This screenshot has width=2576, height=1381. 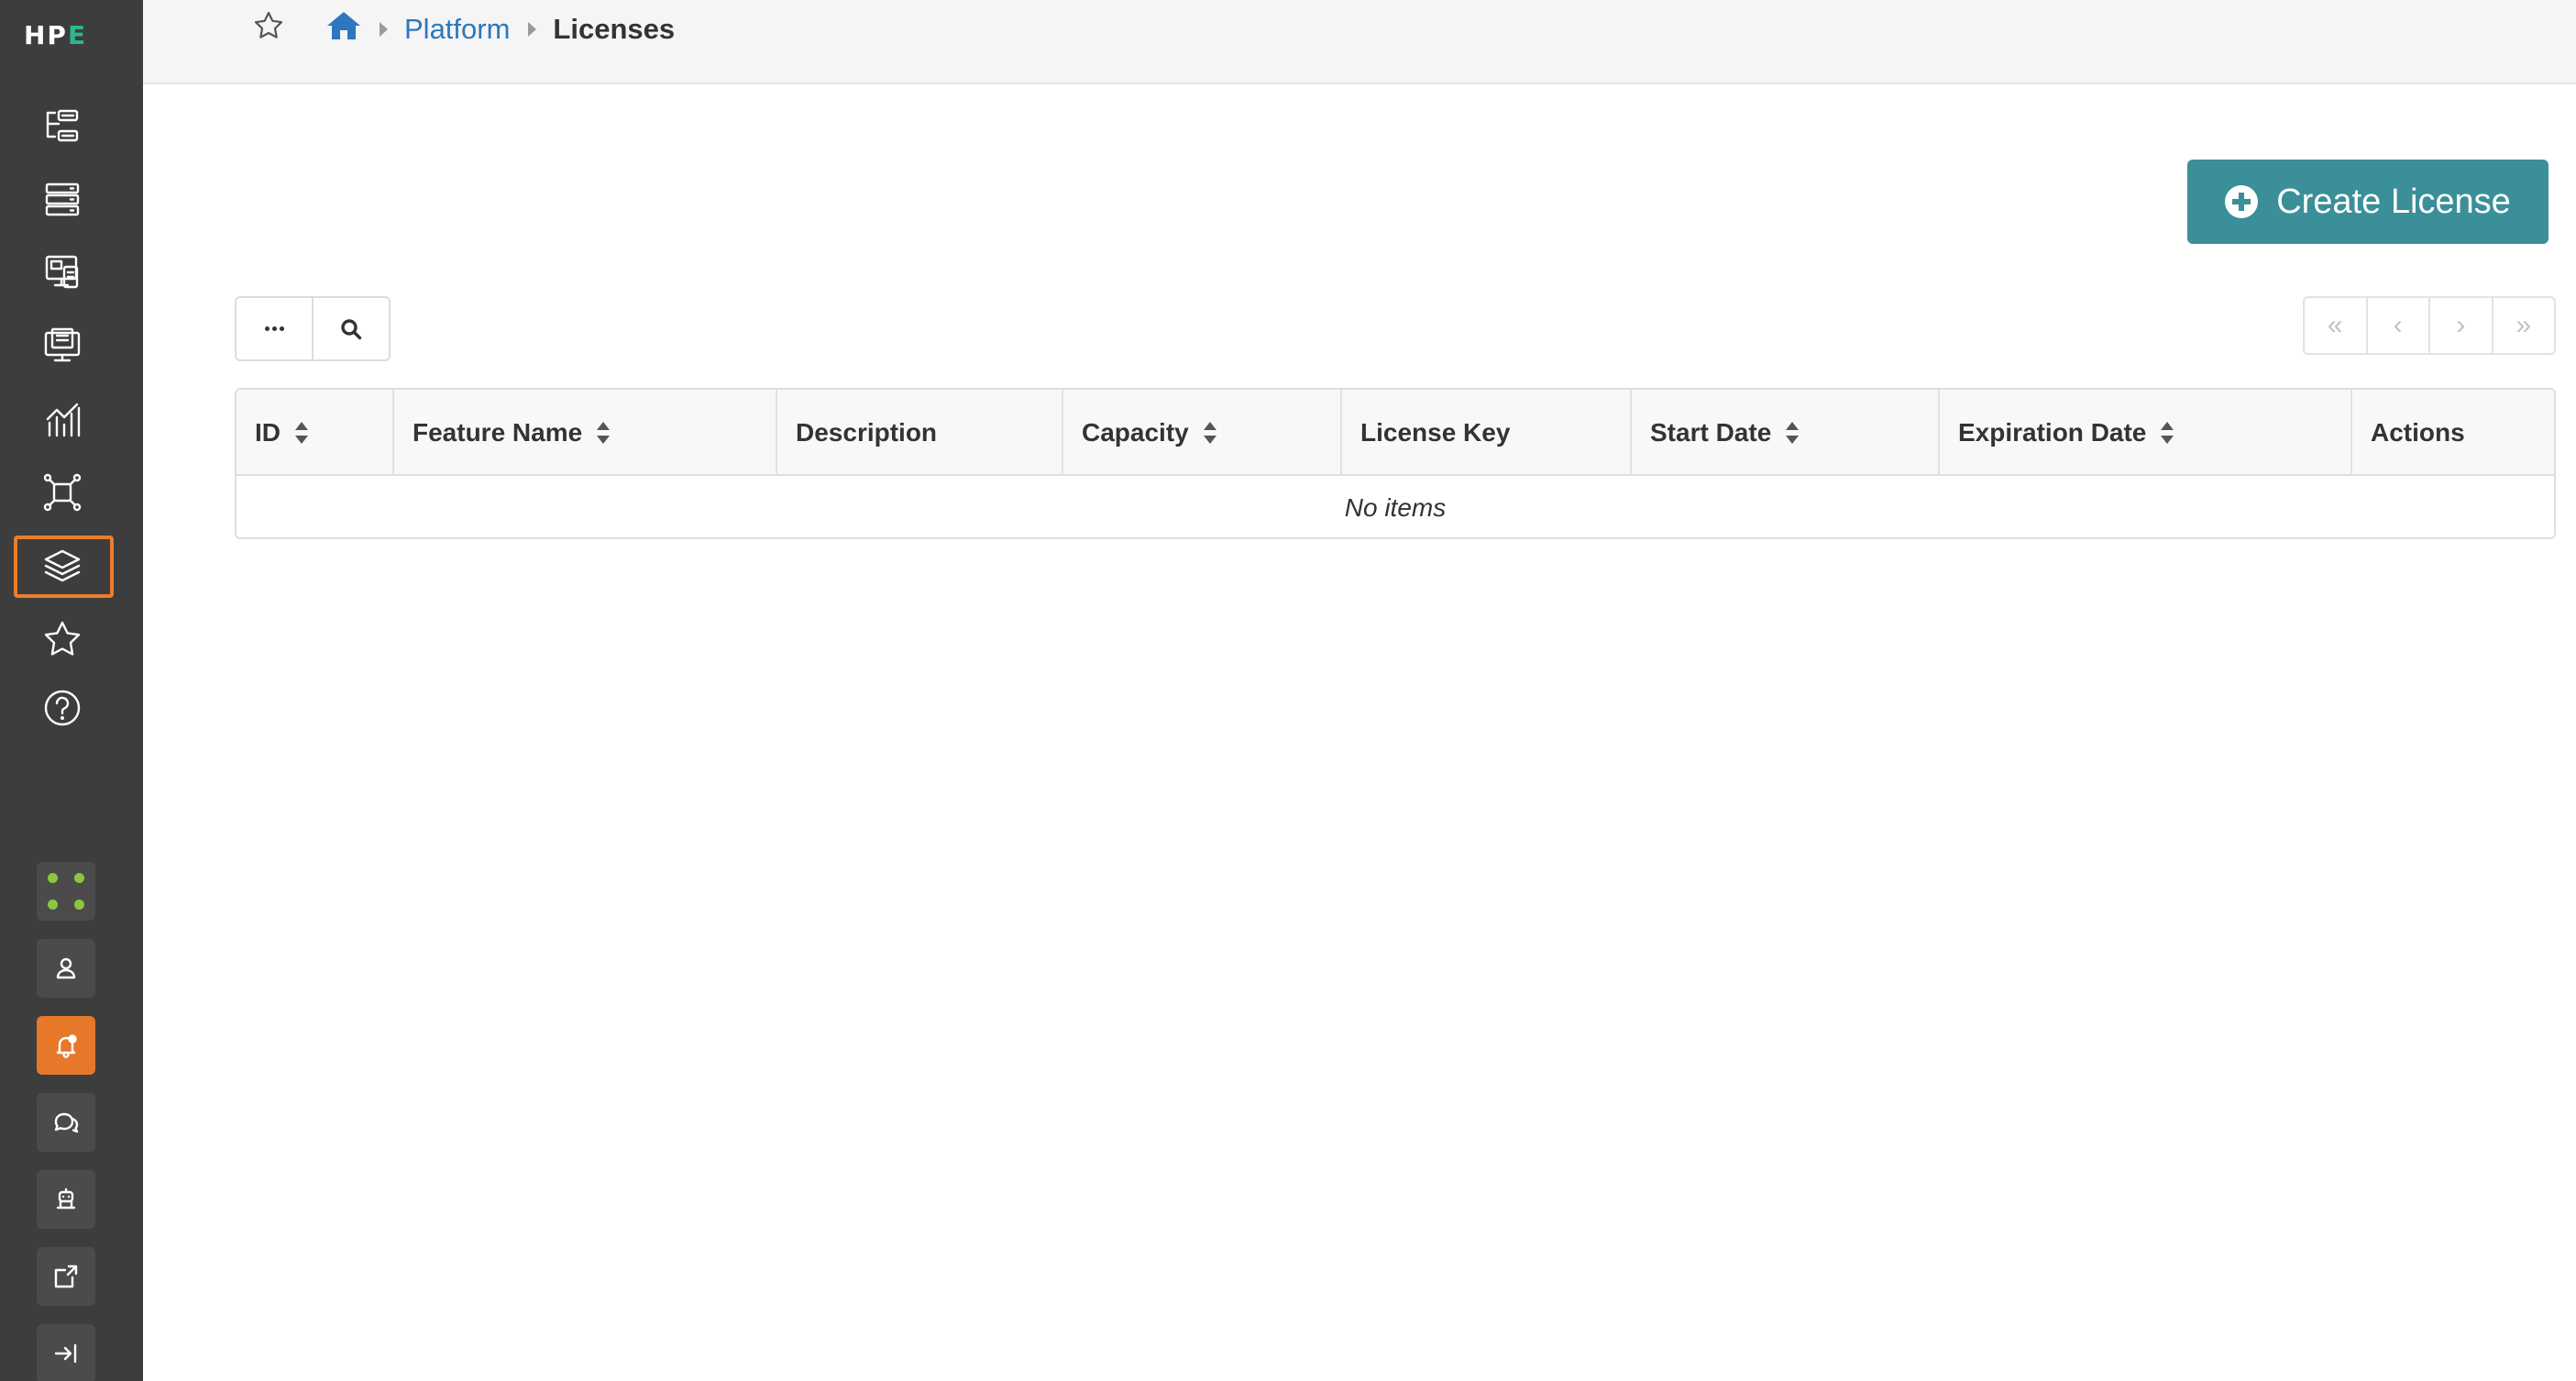 What do you see at coordinates (63, 272) in the screenshot?
I see `devices-icon` at bounding box center [63, 272].